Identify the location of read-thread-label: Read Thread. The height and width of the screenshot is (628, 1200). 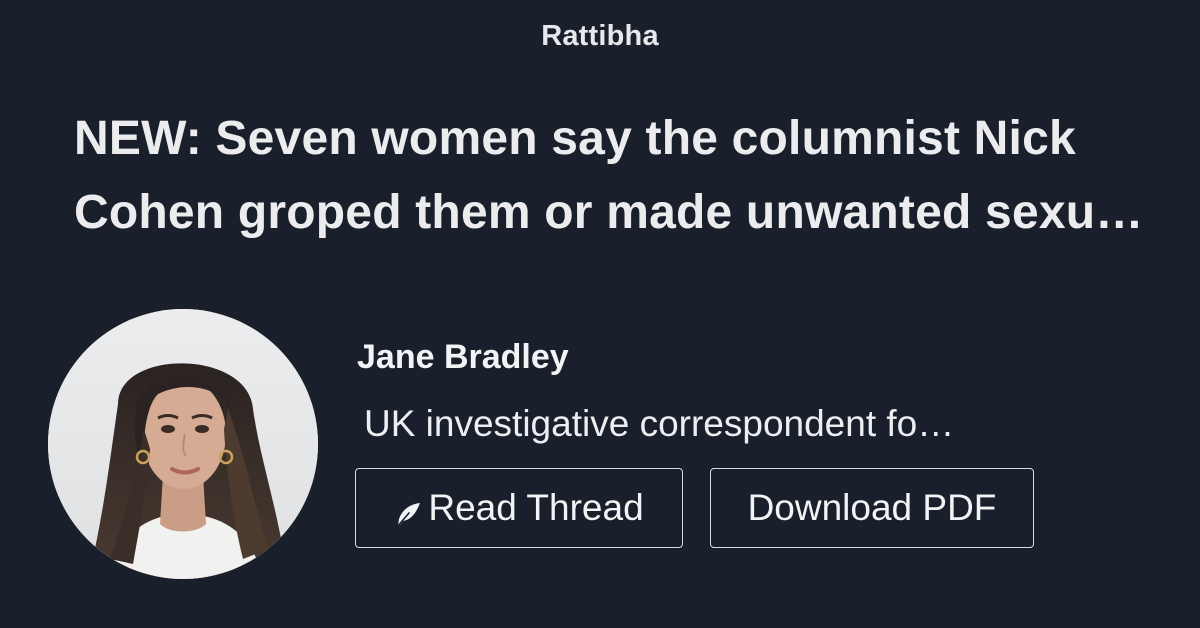
(536, 507).